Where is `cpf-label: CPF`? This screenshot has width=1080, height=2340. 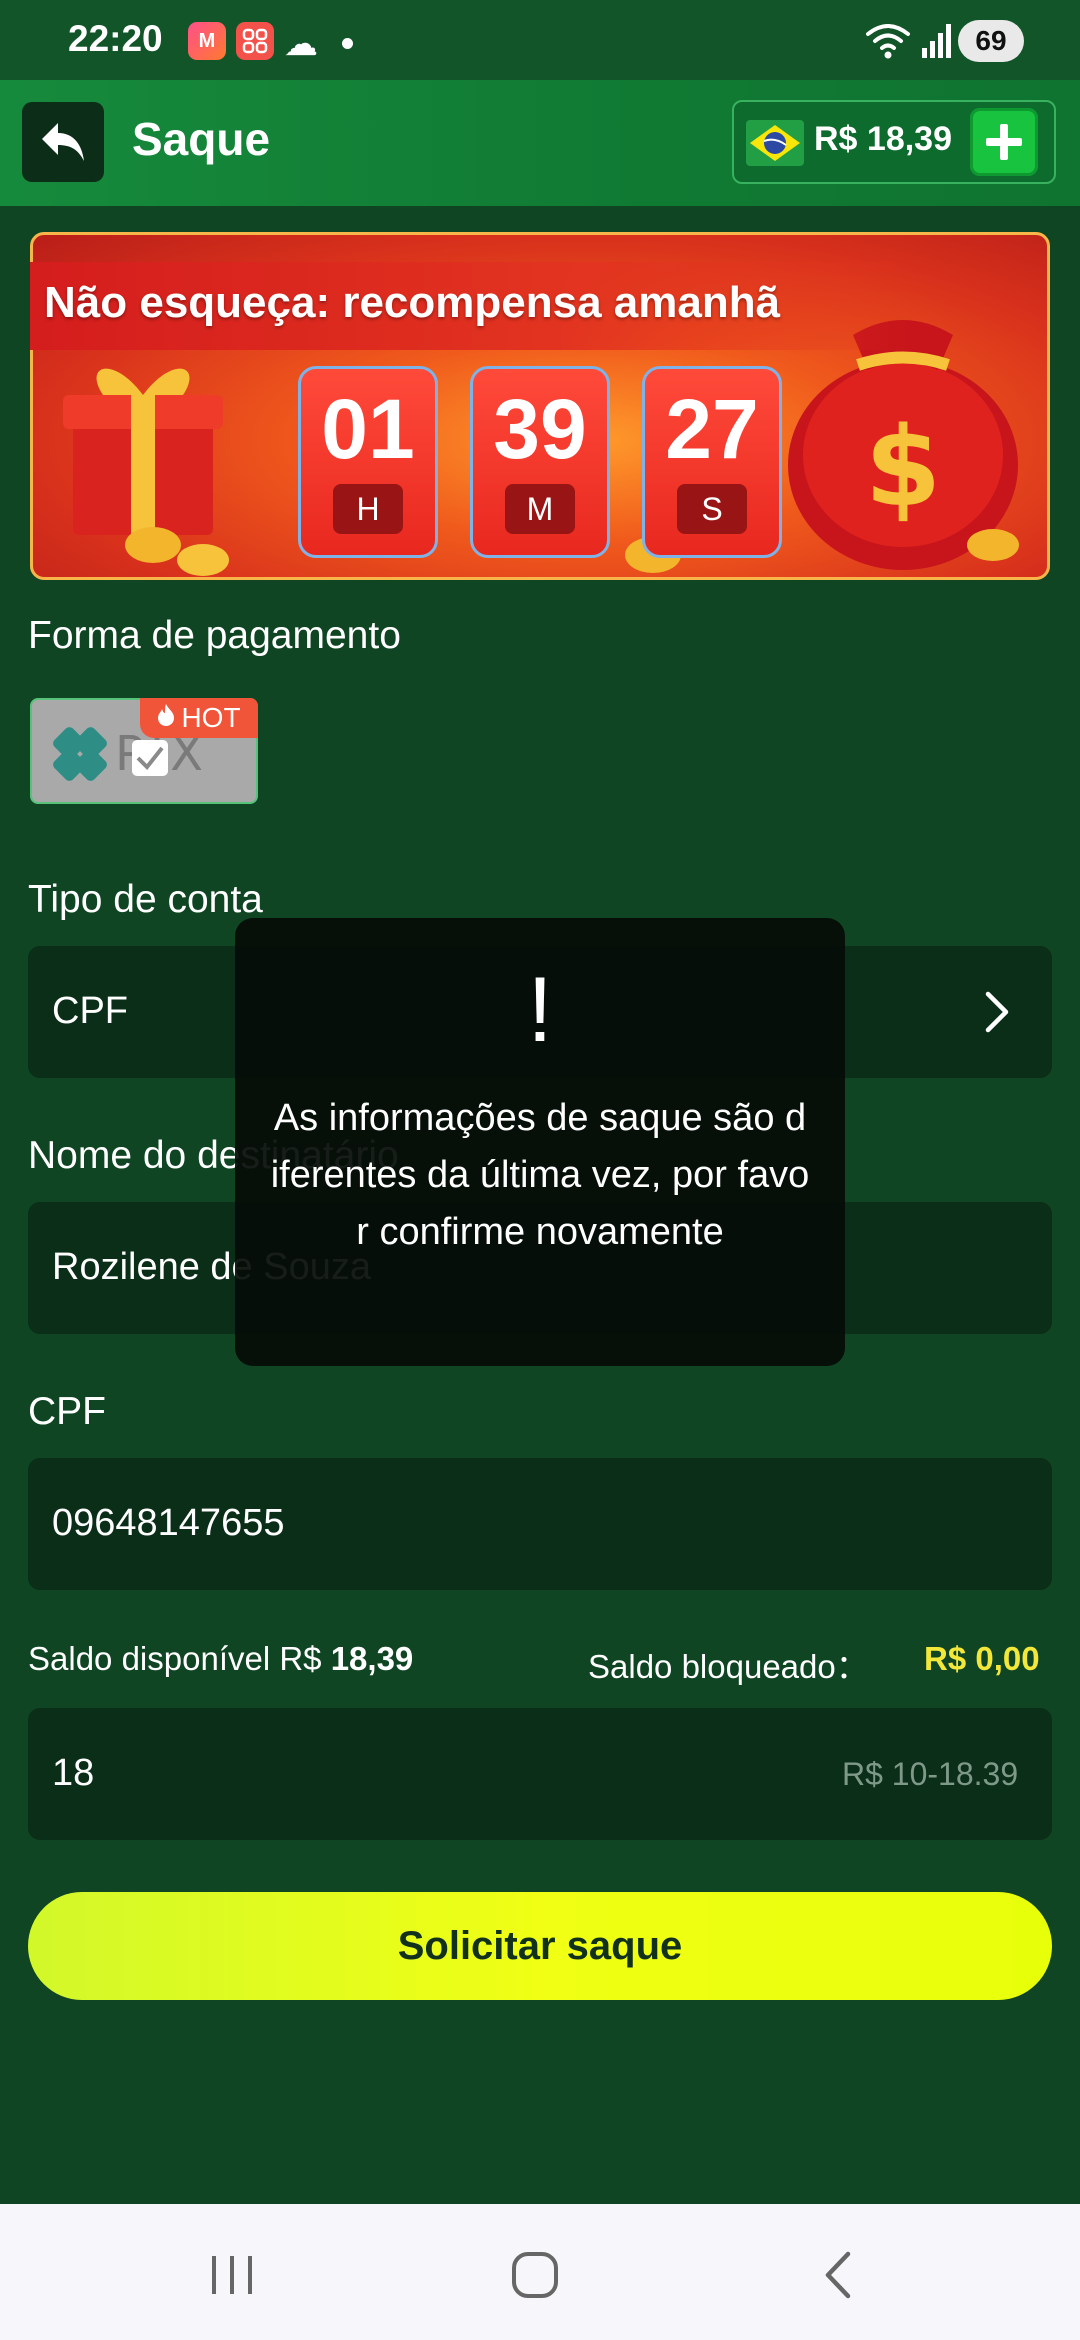 cpf-label: CPF is located at coordinates (67, 1411).